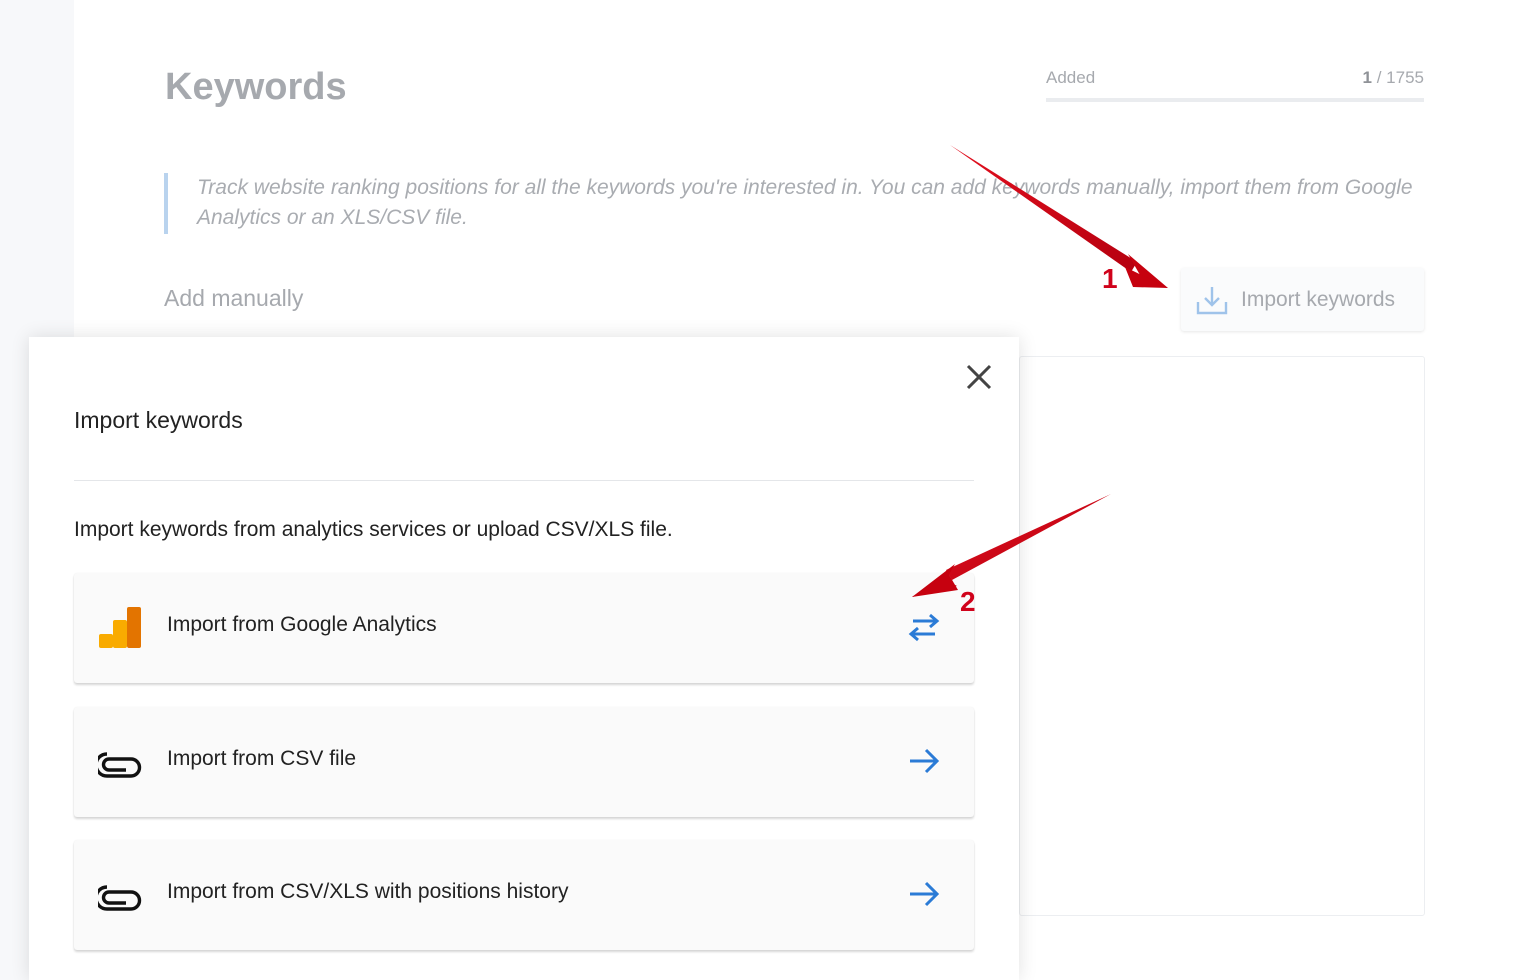  I want to click on add-manually-tab: Add manually, so click(233, 298).